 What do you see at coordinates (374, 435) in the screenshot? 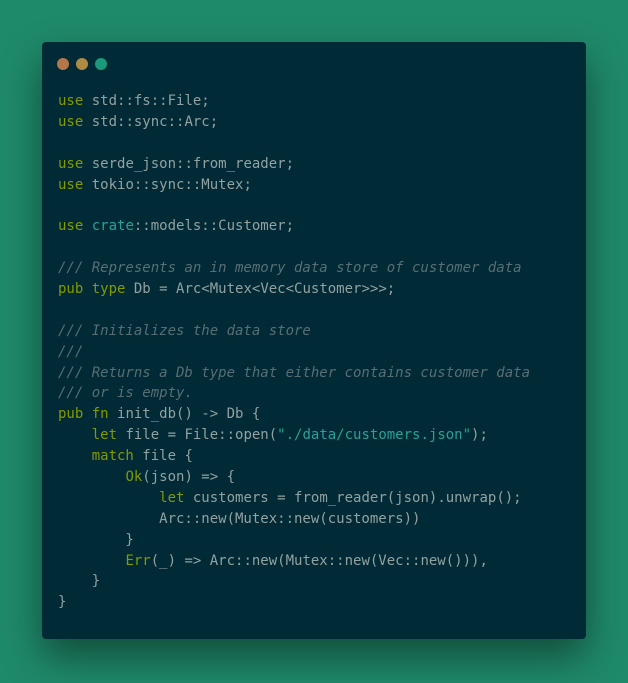
I see `code-token: "./data/customers.json"` at bounding box center [374, 435].